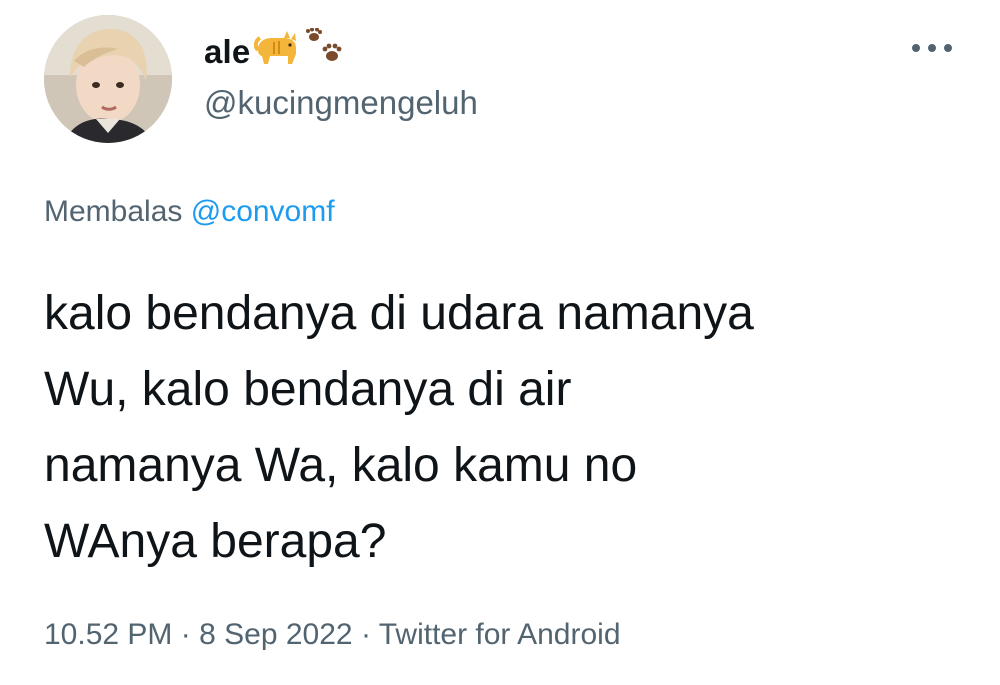 The height and width of the screenshot is (685, 1000). I want to click on paw-prints-emoji, so click(326, 52).